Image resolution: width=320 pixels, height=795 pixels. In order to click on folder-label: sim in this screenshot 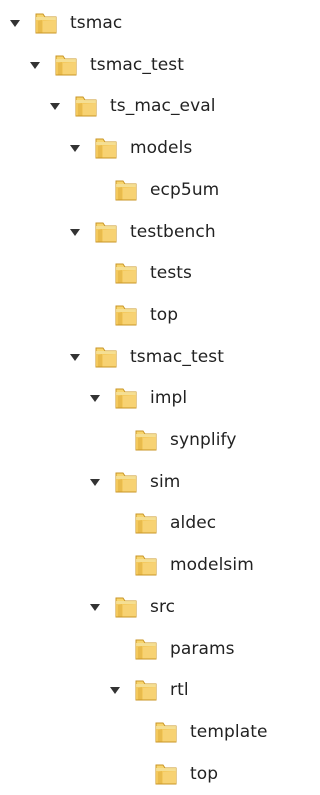, I will do `click(165, 481)`.